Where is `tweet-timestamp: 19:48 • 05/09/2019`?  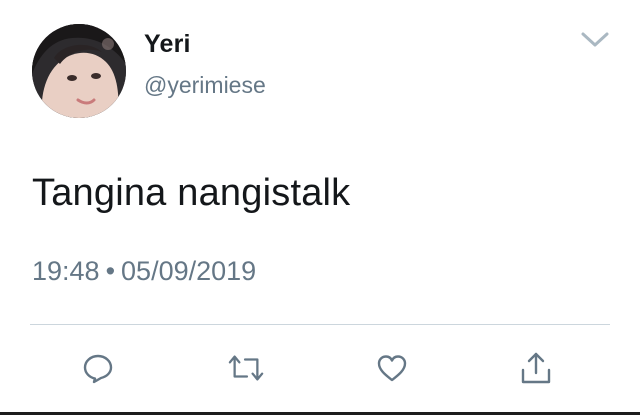
tweet-timestamp: 19:48 • 05/09/2019 is located at coordinates (144, 271).